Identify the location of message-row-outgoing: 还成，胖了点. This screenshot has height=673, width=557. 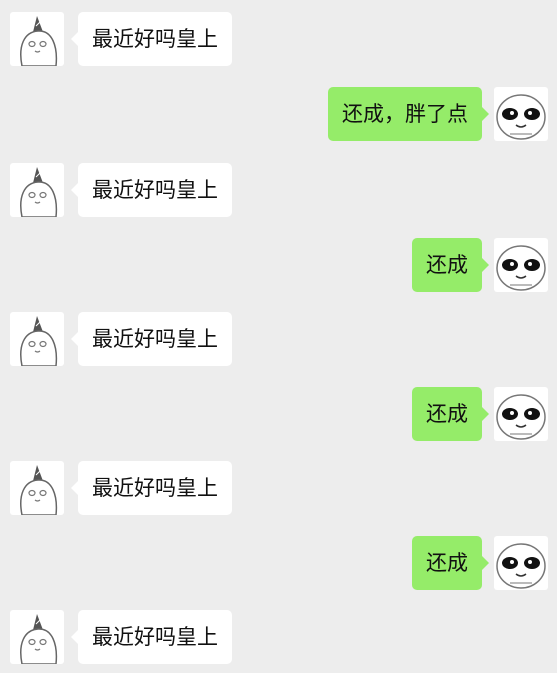
(278, 115).